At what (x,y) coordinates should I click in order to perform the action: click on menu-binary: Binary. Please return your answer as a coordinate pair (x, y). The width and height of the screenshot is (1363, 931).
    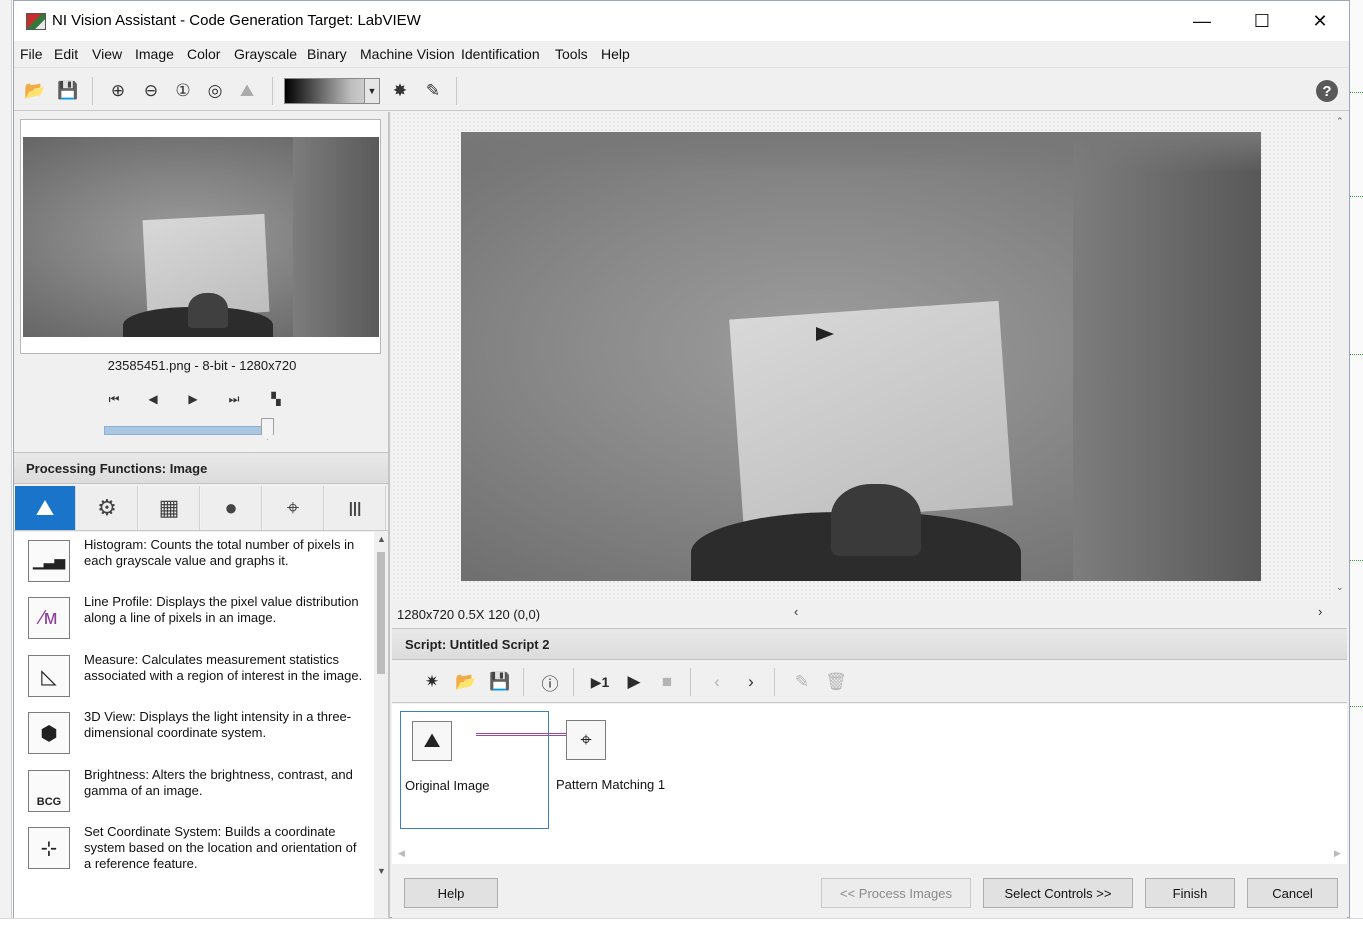
    Looking at the image, I should click on (327, 54).